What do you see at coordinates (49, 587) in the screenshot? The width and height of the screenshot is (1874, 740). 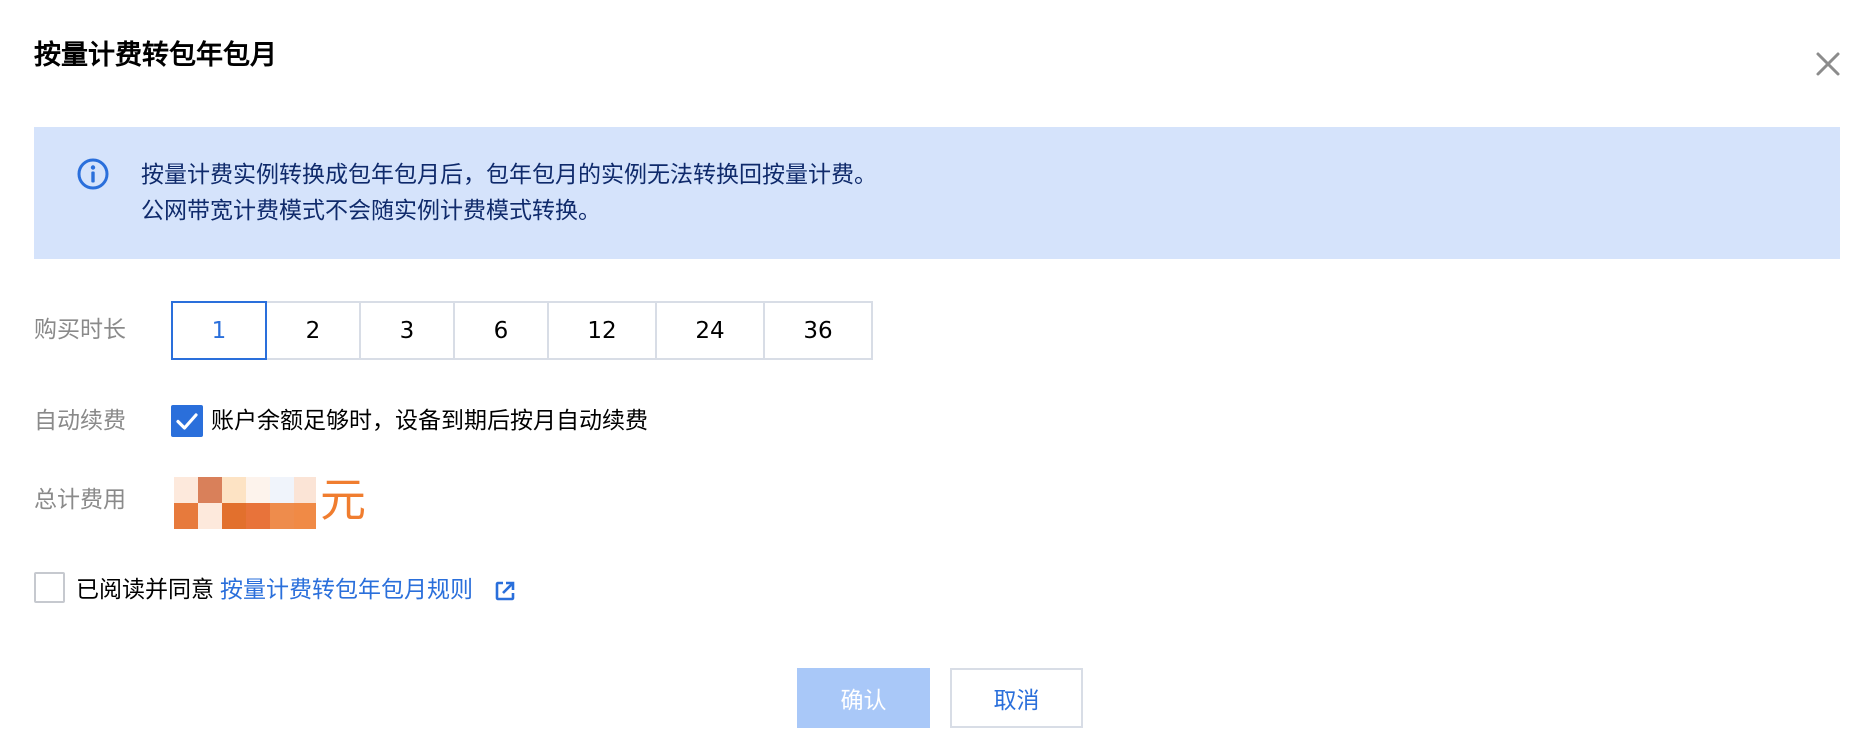 I see `agreement-checkbox` at bounding box center [49, 587].